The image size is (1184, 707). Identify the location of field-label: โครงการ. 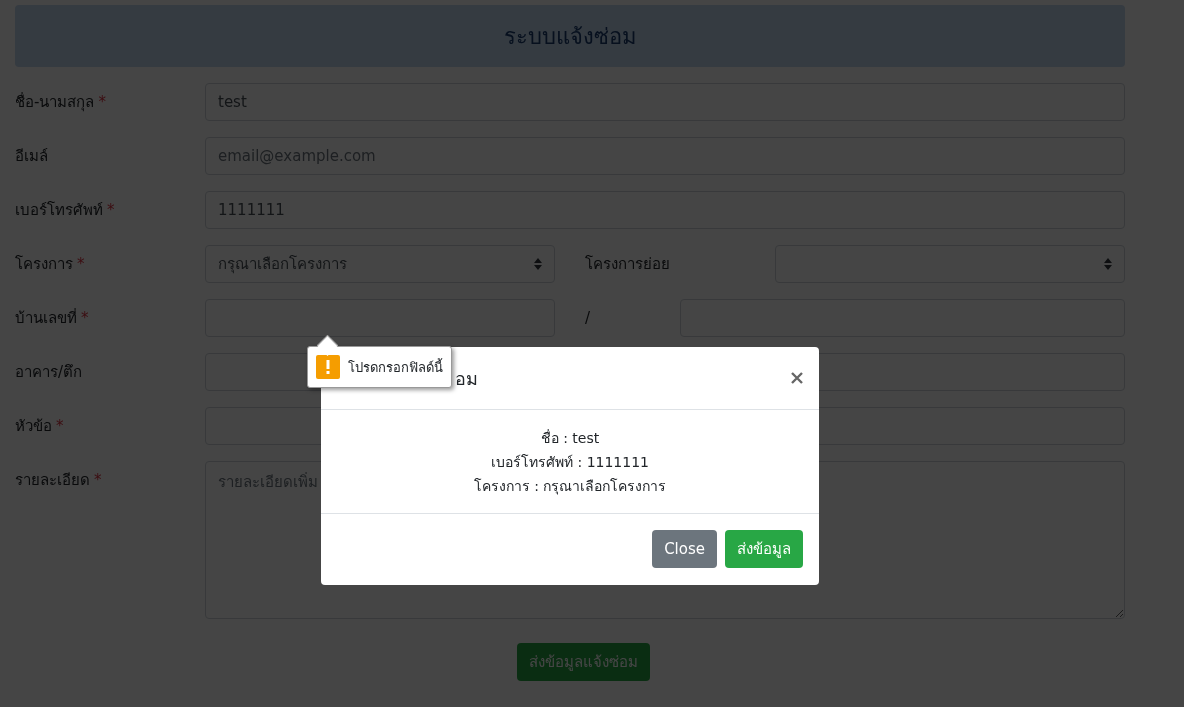
(44, 264).